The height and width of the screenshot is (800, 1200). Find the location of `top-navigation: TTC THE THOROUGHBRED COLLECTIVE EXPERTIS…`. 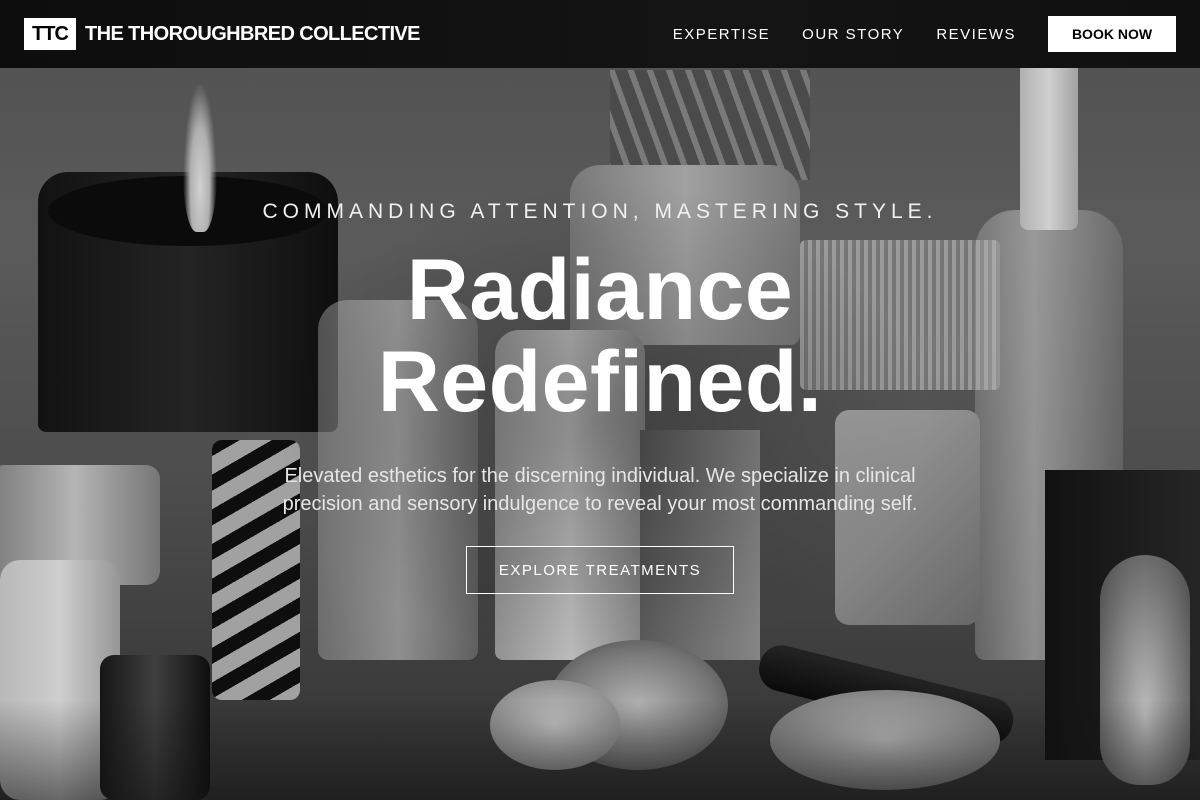

top-navigation: TTC THE THOROUGHBRED COLLECTIVE EXPERTIS… is located at coordinates (600, 34).